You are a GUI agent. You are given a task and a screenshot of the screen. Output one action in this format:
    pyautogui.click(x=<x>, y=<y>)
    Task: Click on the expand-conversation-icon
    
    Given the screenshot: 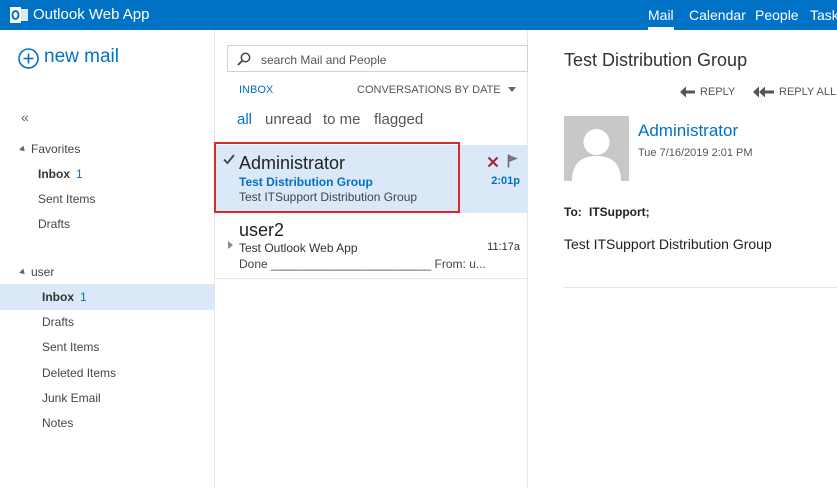 What is the action you would take?
    pyautogui.click(x=230, y=245)
    